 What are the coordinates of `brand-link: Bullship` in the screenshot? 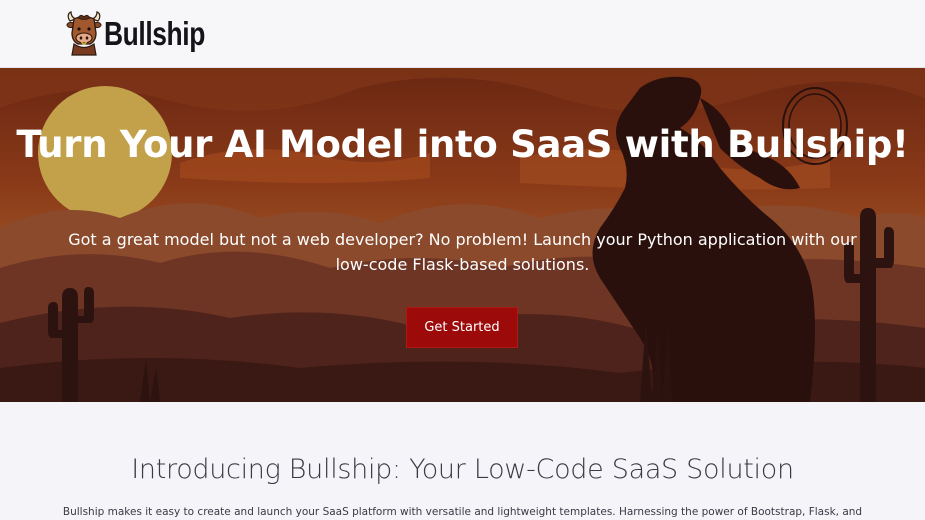 It's located at (148, 34).